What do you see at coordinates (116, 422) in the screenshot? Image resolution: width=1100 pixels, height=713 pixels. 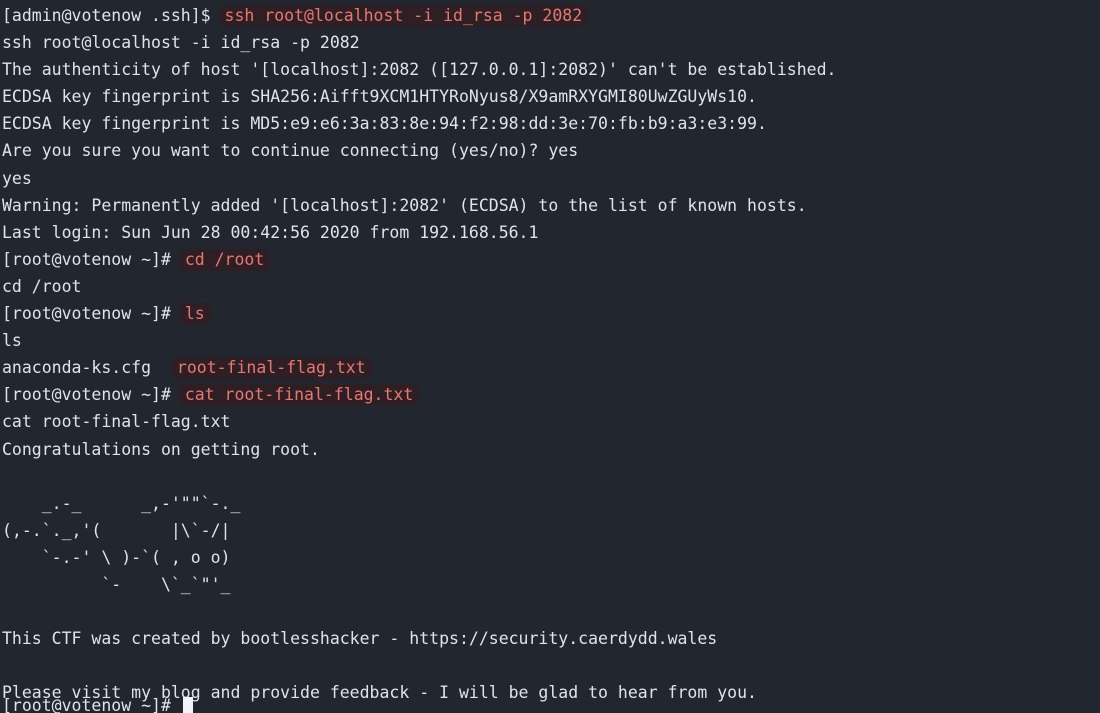 I see `terminal-line-cat-echo: cat root-final-flag.txt` at bounding box center [116, 422].